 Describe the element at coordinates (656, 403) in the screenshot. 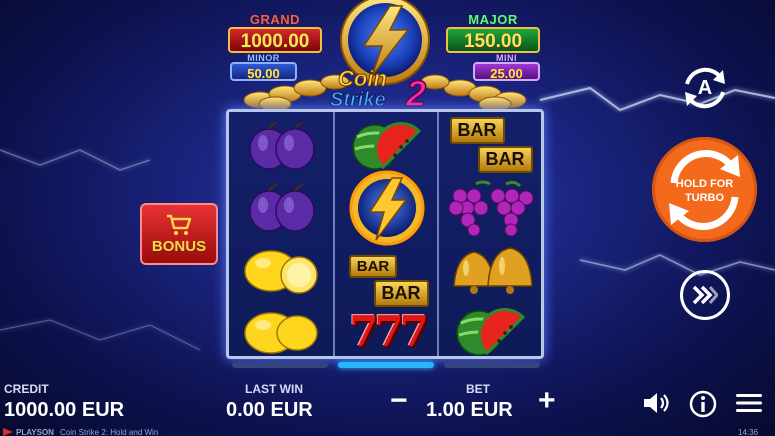

I see `speaker-icon` at that location.